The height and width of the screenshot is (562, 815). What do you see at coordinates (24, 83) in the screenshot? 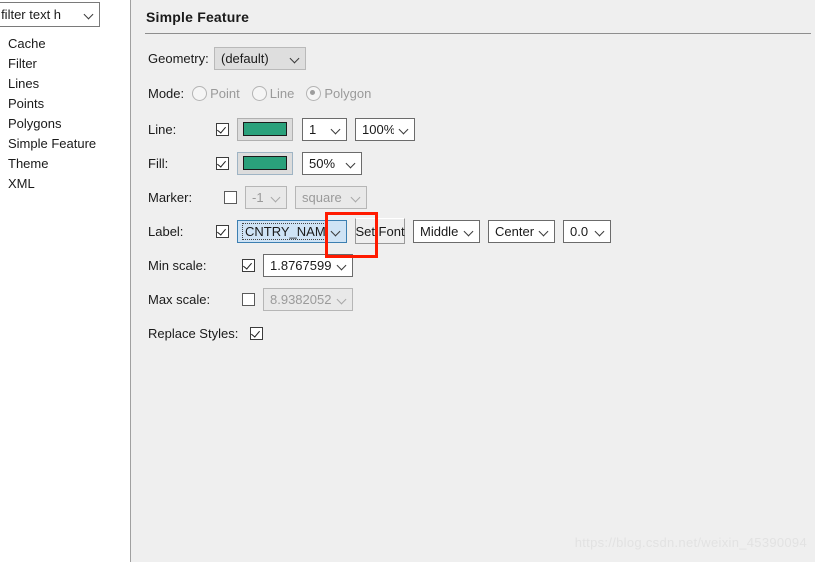
I see `tree-item-label: Lines` at bounding box center [24, 83].